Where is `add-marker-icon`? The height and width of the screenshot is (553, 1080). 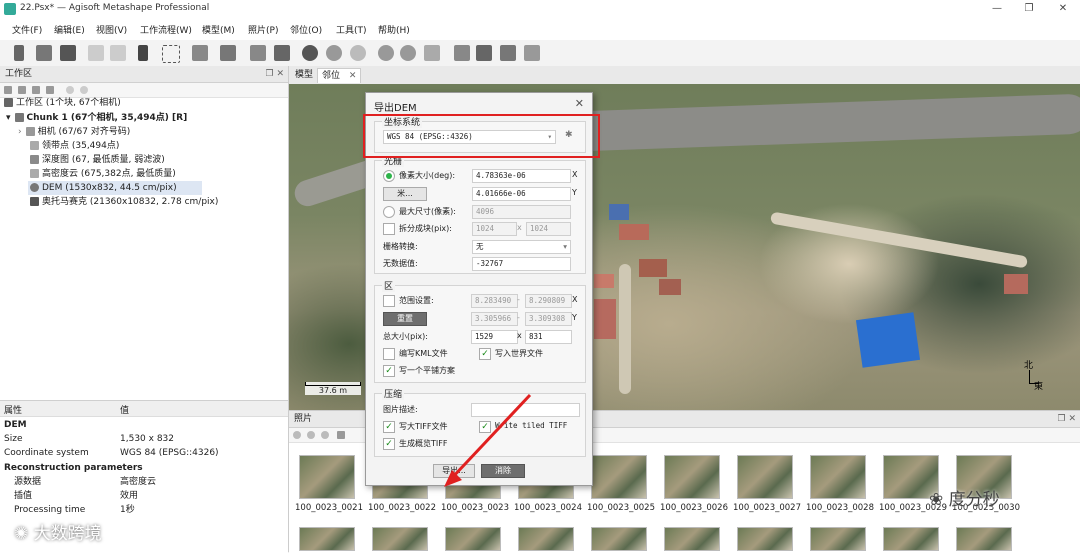
add-marker-icon is located at coordinates (50, 90).